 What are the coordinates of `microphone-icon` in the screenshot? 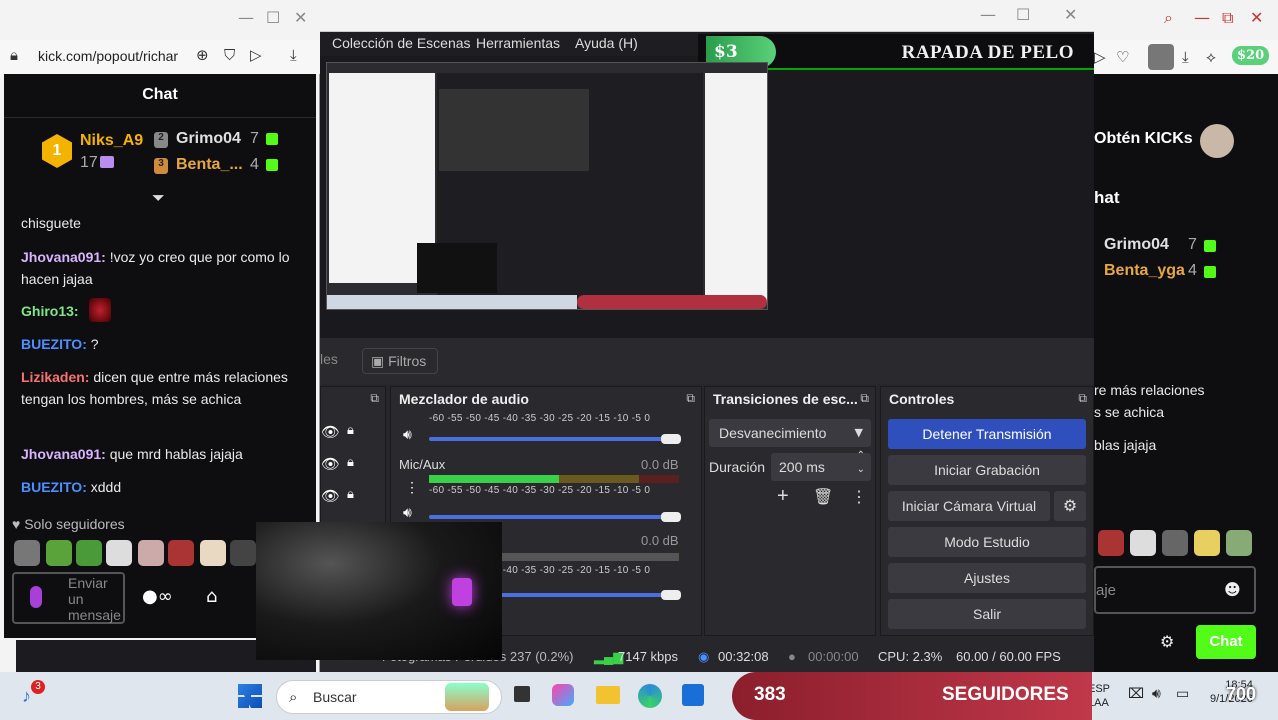 It's located at (36, 597).